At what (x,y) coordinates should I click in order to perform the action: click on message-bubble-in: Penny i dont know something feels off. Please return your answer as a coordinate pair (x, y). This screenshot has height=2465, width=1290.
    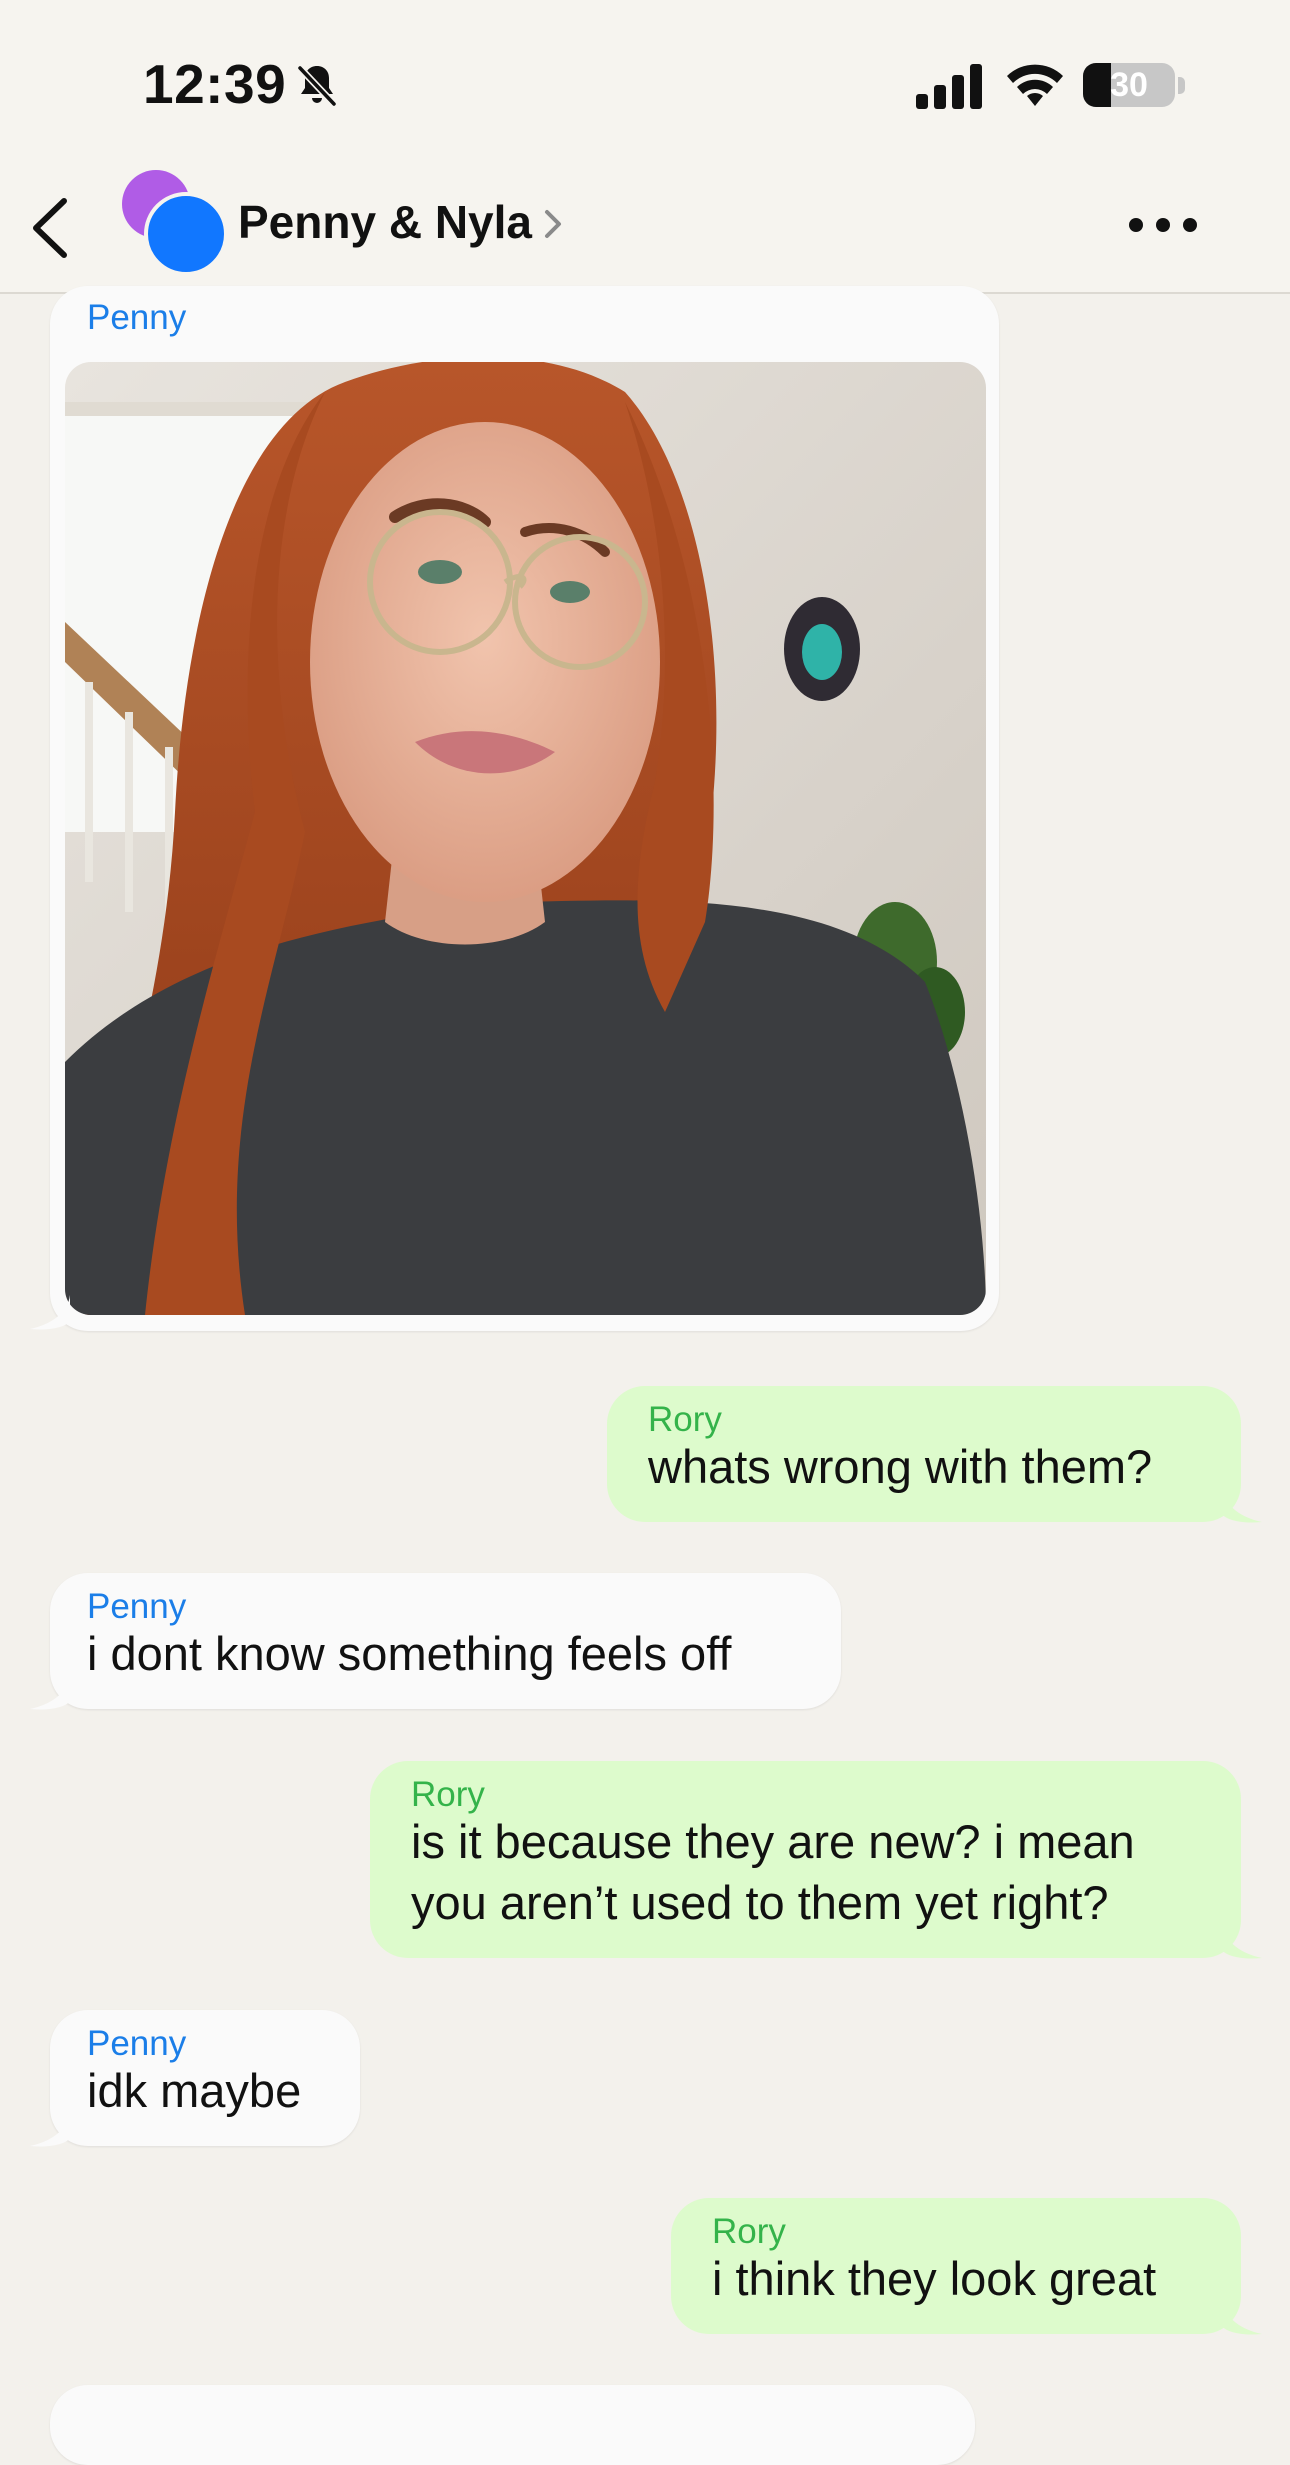
    Looking at the image, I should click on (445, 1641).